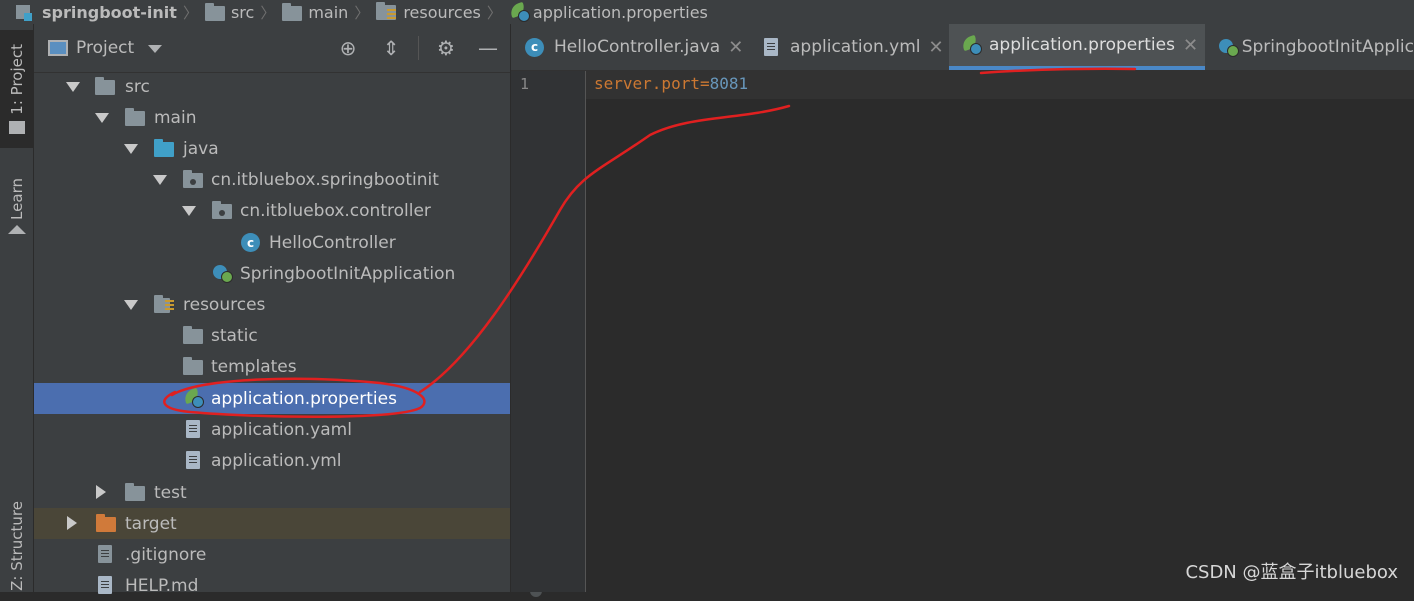  I want to click on tree-item-static: static, so click(272, 335).